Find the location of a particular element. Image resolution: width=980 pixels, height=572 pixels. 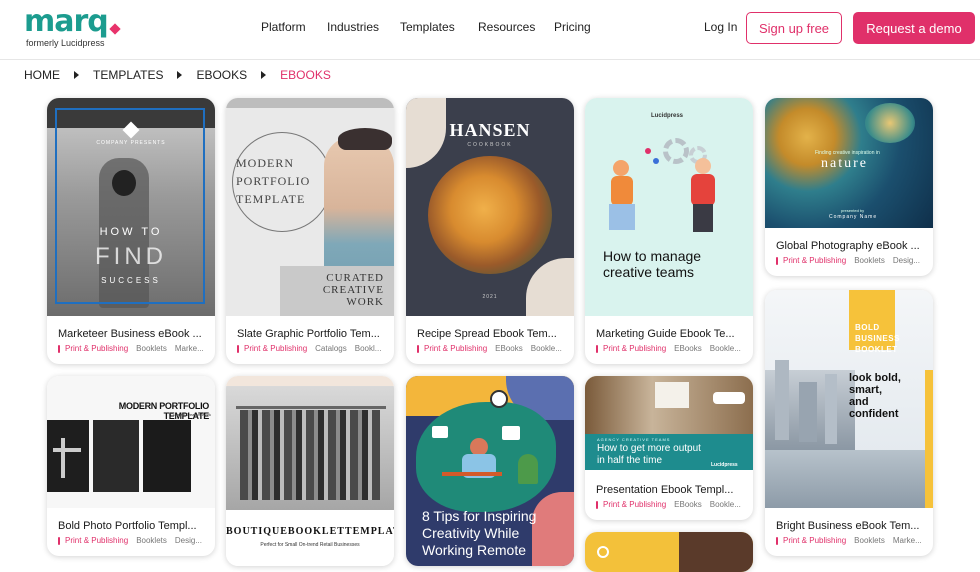

thumb-text: confident is located at coordinates (874, 414).